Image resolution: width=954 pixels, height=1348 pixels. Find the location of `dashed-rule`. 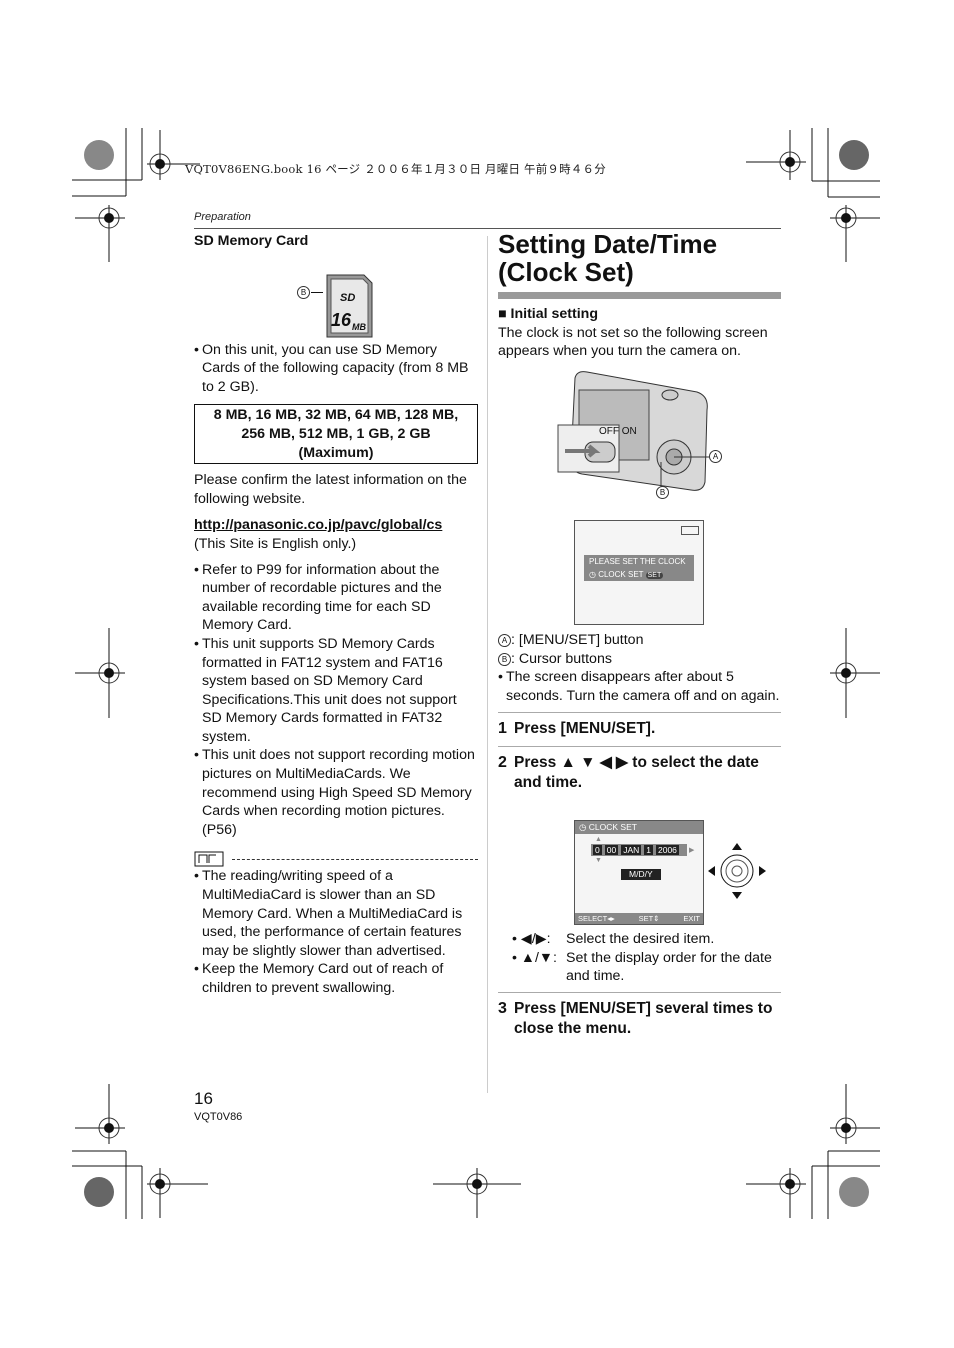

dashed-rule is located at coordinates (355, 859).